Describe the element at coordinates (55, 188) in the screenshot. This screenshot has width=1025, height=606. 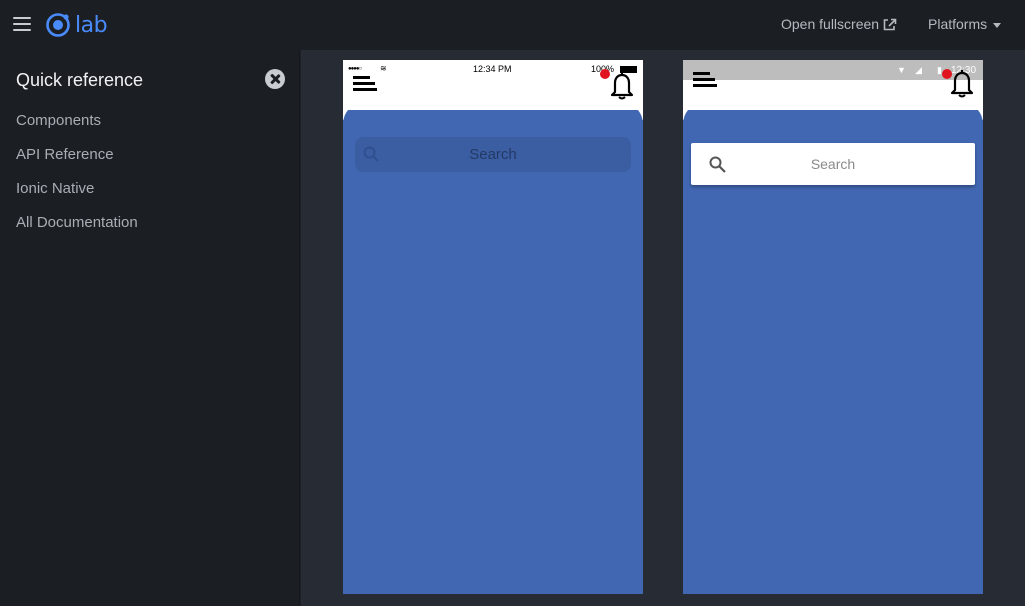
I see `sidebar-item-ionic-native: Ionic Native` at that location.